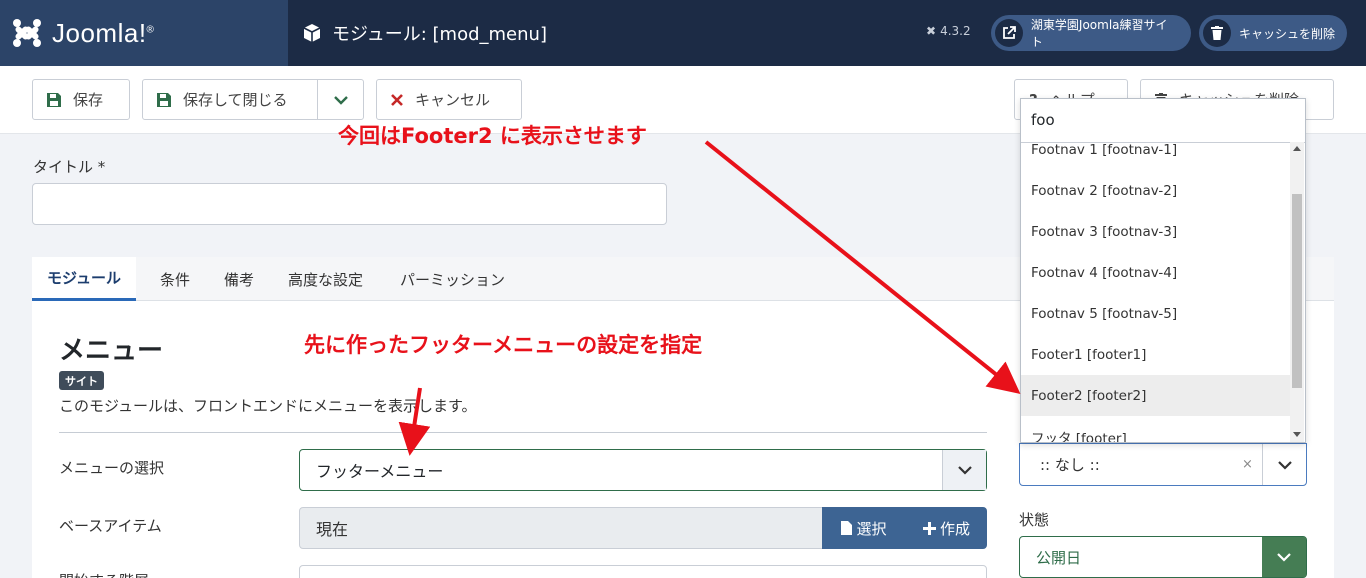  Describe the element at coordinates (1034, 520) in the screenshot. I see `state-label: 状態` at that location.